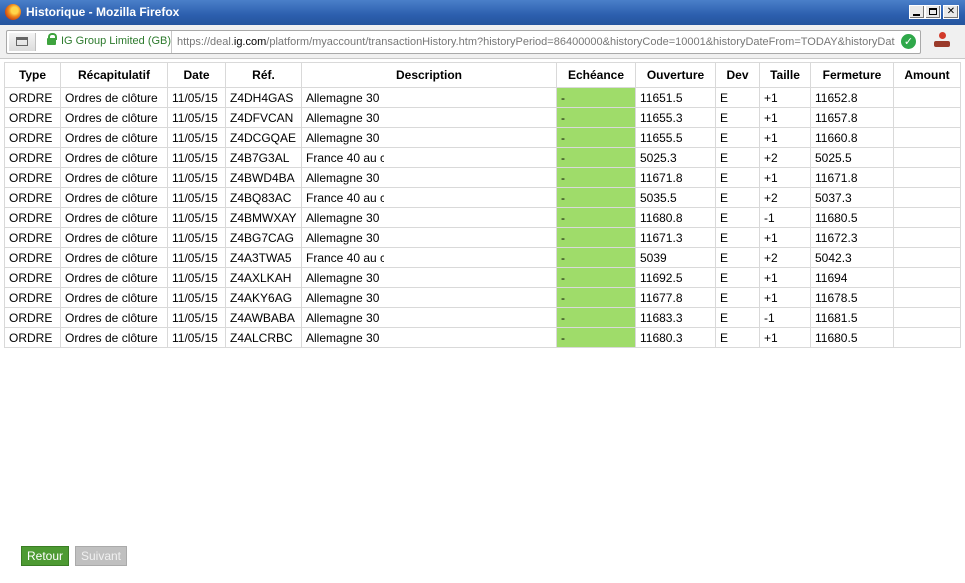 This screenshot has height=583, width=965. What do you see at coordinates (908, 41) in the screenshot?
I see `verified-check-icon: ✓` at bounding box center [908, 41].